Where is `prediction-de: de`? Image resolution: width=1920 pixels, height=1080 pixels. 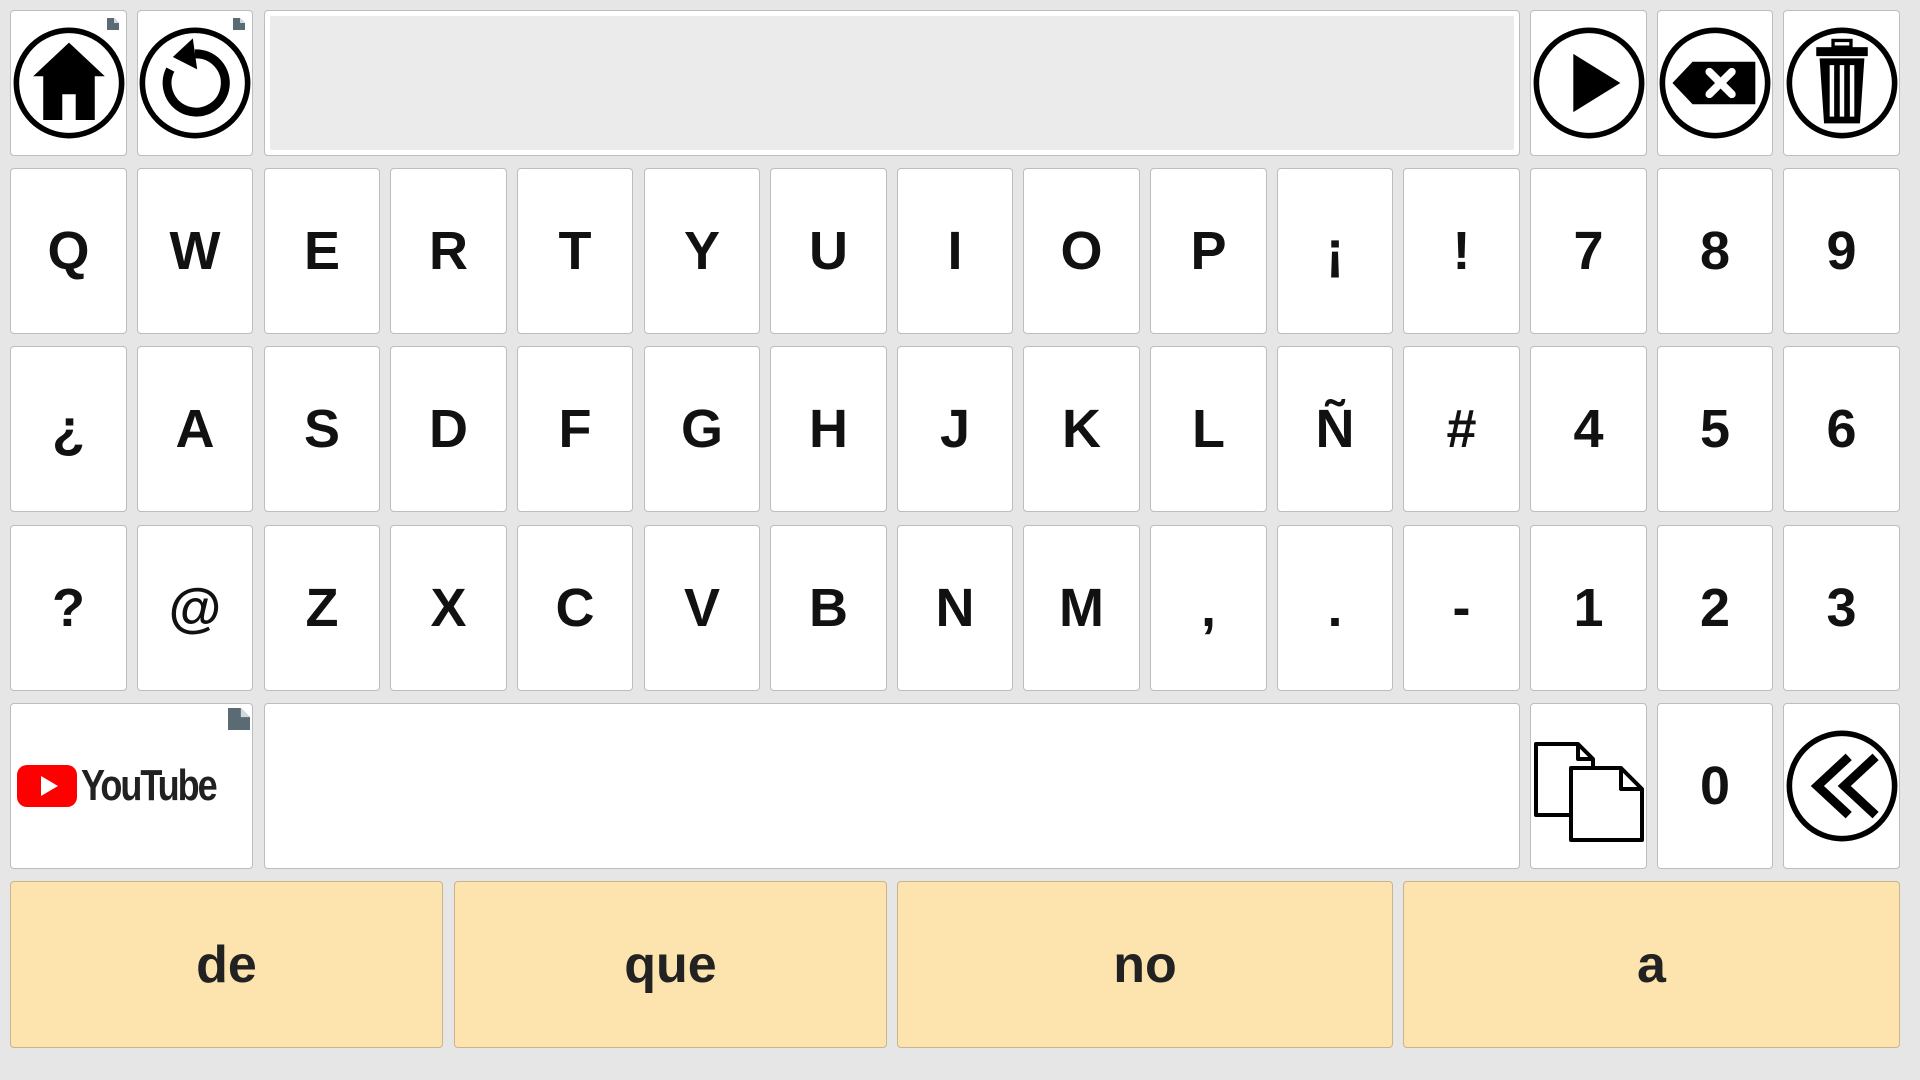
prediction-de: de is located at coordinates (226, 964).